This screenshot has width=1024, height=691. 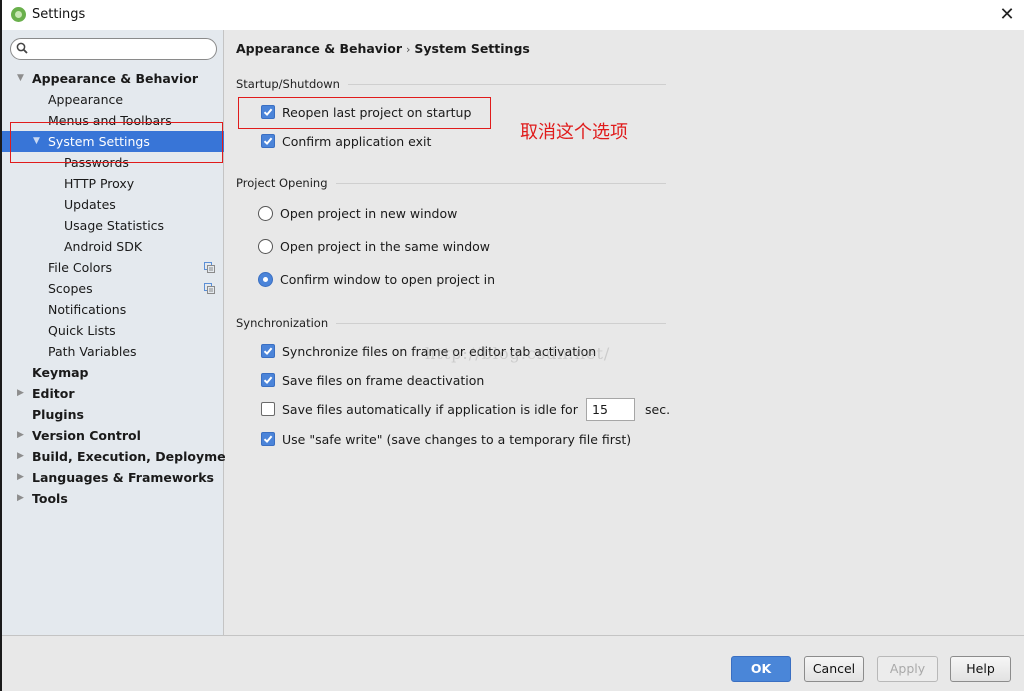 What do you see at coordinates (113, 393) in the screenshot?
I see `sidebar-item-editor: ▶ Editor` at bounding box center [113, 393].